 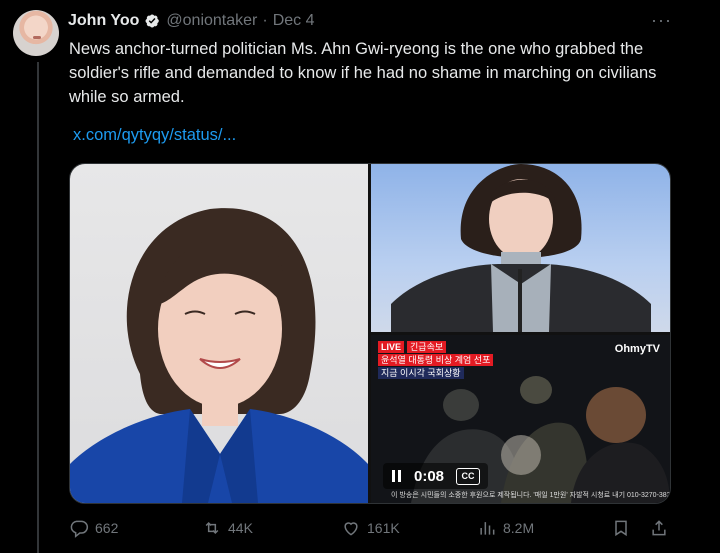 What do you see at coordinates (38, 307) in the screenshot?
I see `thread-line` at bounding box center [38, 307].